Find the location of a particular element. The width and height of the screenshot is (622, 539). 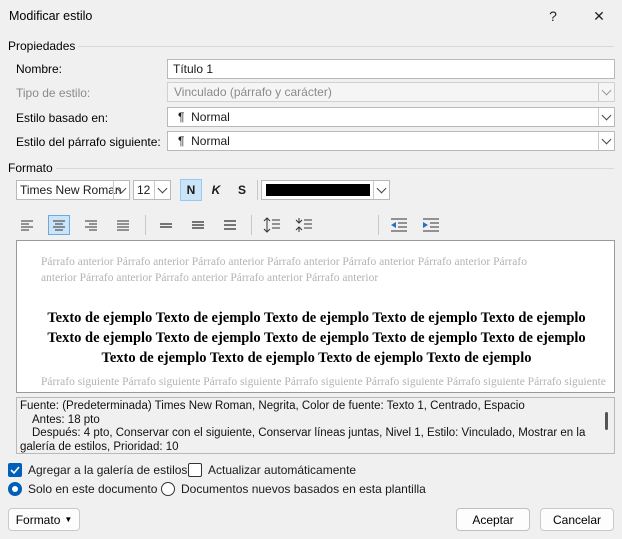

name-input: Título 1 is located at coordinates (391, 69).